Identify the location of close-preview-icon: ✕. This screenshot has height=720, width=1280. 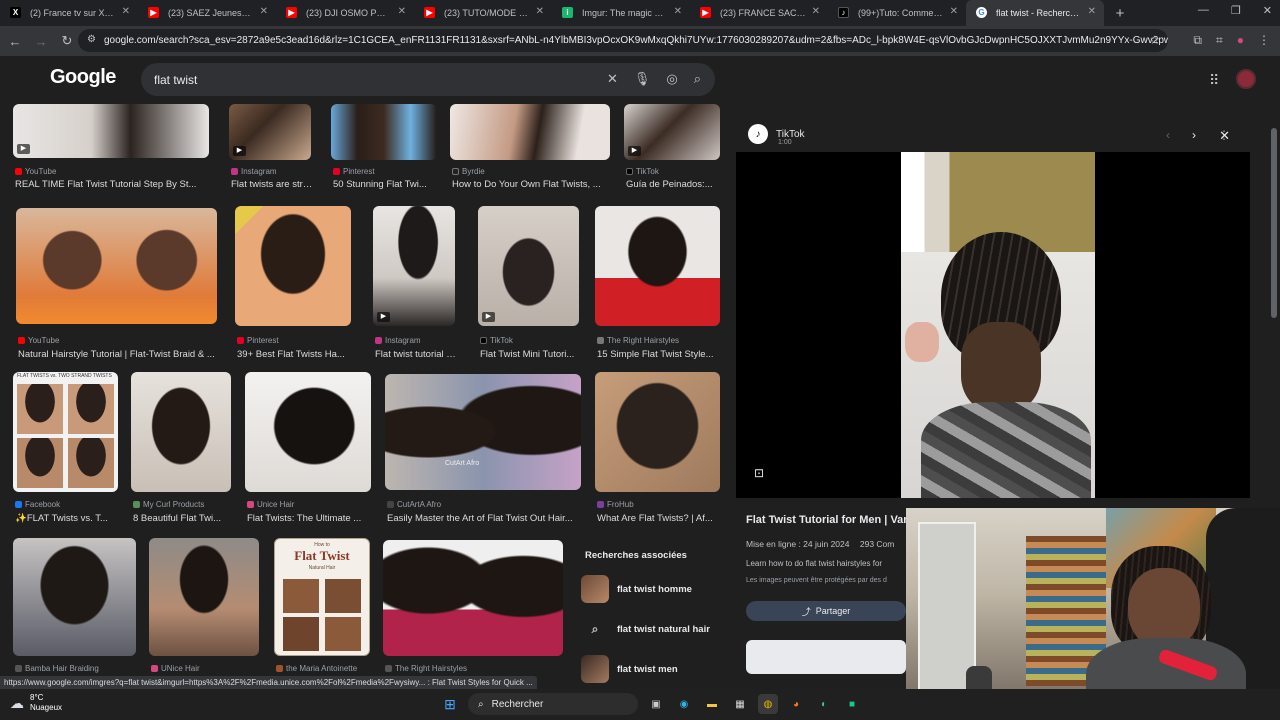
(1224, 136).